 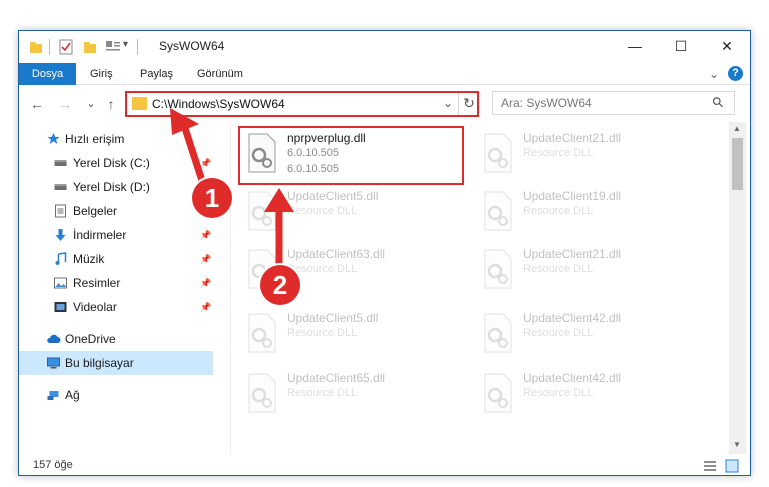 I want to click on vertical-scrollbar: ▲ ▼, so click(x=737, y=288).